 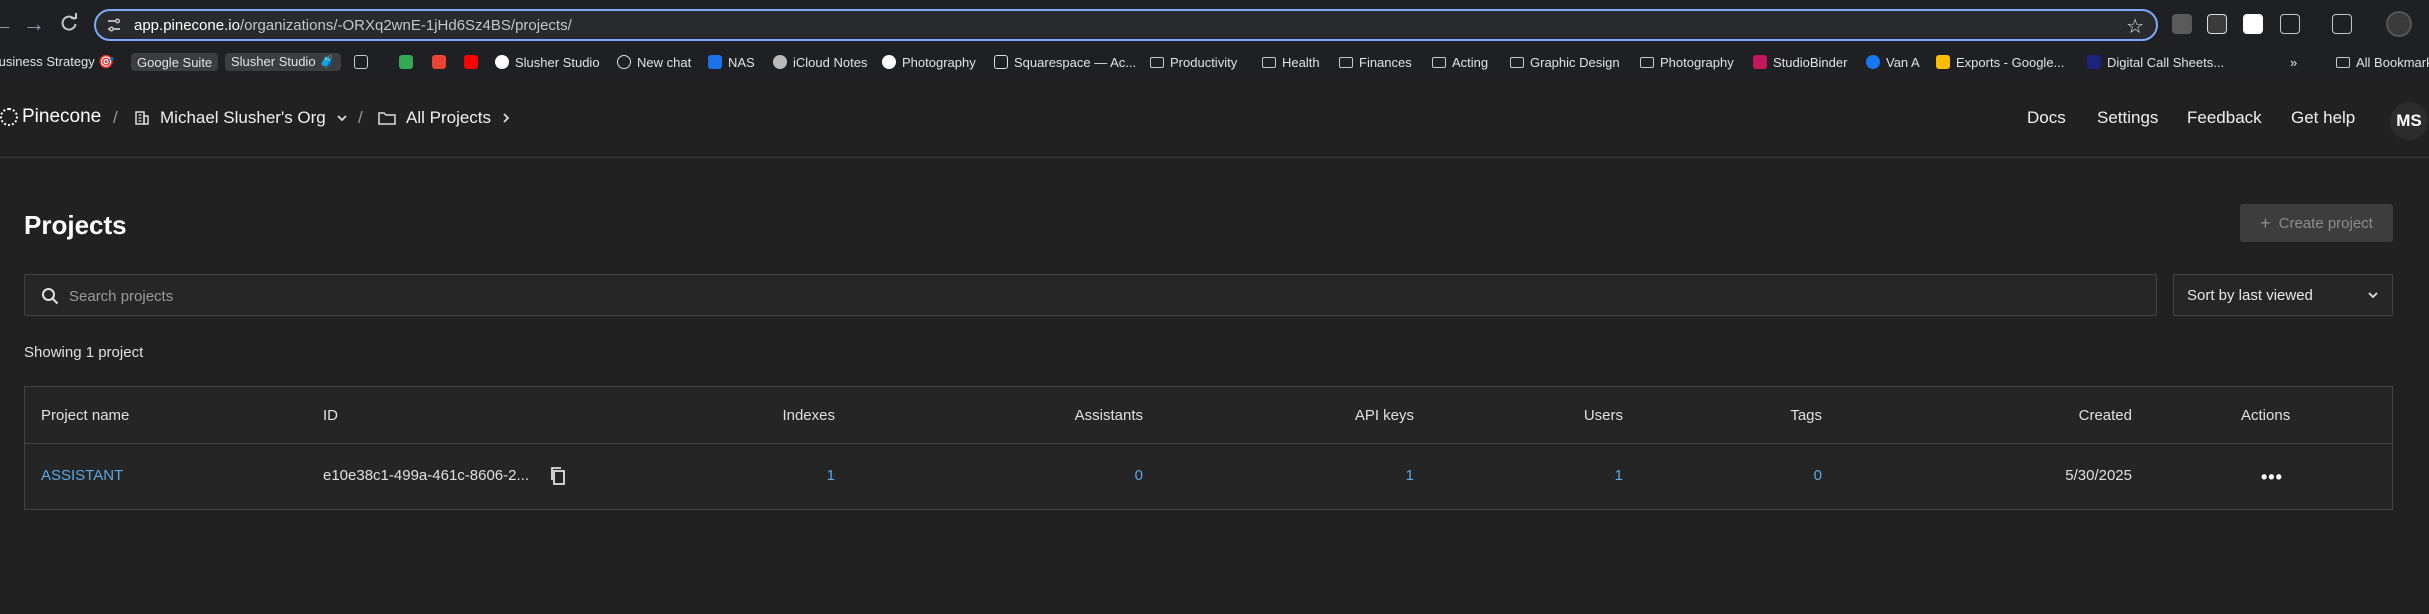 I want to click on docs-link: Docs, so click(x=2046, y=118).